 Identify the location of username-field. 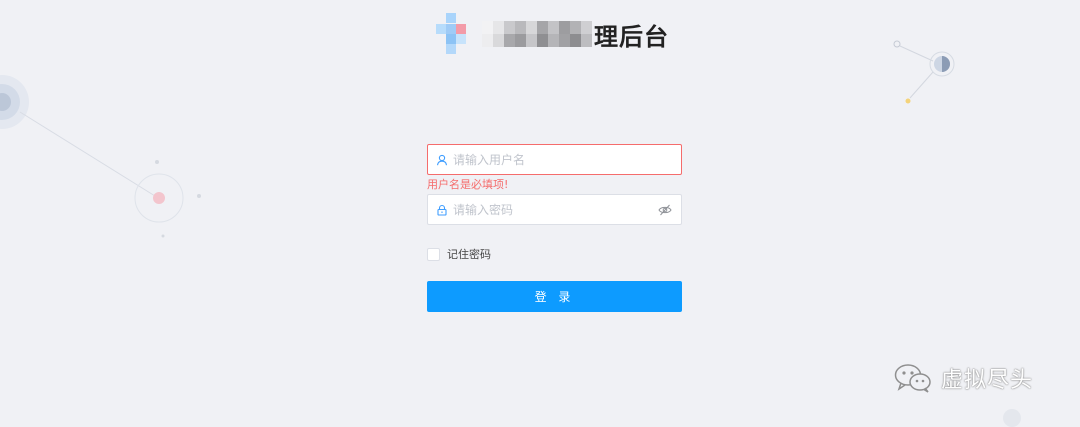
(554, 159).